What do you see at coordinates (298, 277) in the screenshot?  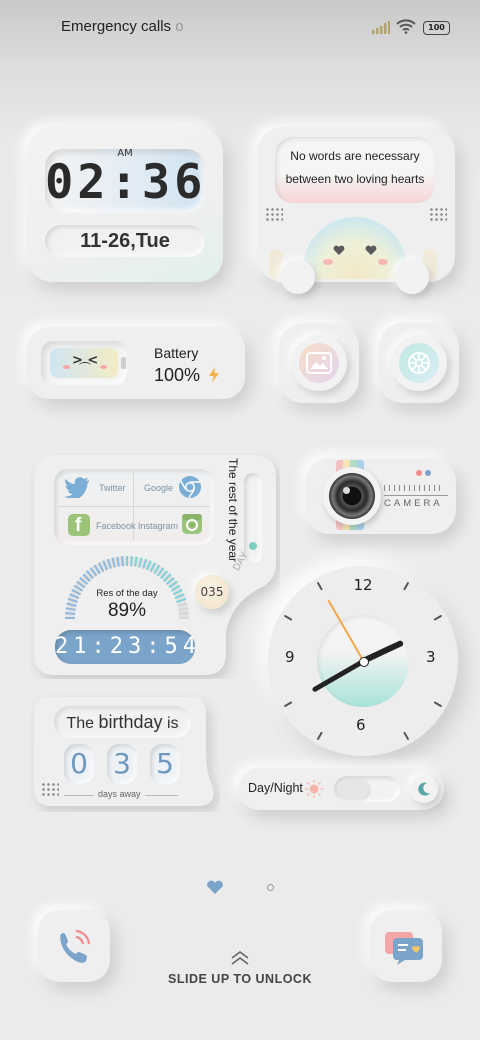 I see `paw-left` at bounding box center [298, 277].